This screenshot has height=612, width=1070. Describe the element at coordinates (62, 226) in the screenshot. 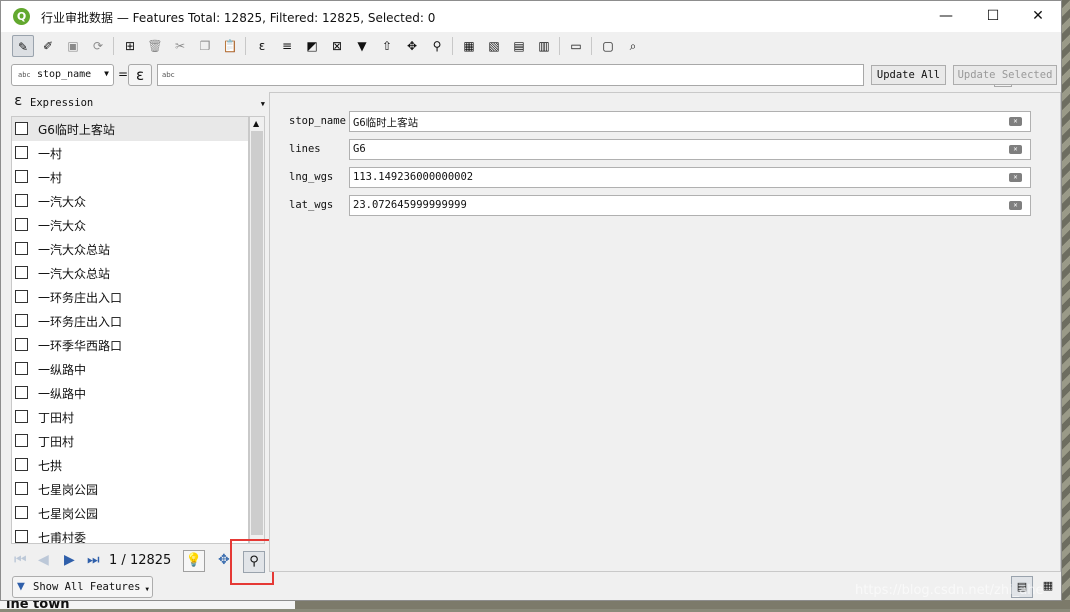

I see `list-item-label: 一汽大众` at that location.